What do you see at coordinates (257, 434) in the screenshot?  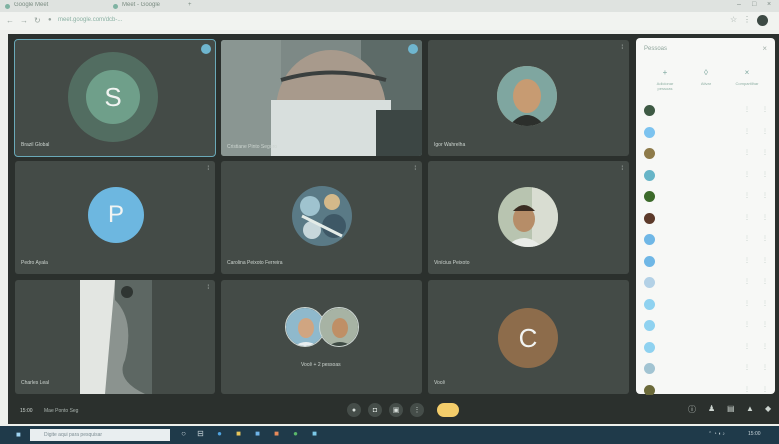 I see `store-icon: ■` at bounding box center [257, 434].